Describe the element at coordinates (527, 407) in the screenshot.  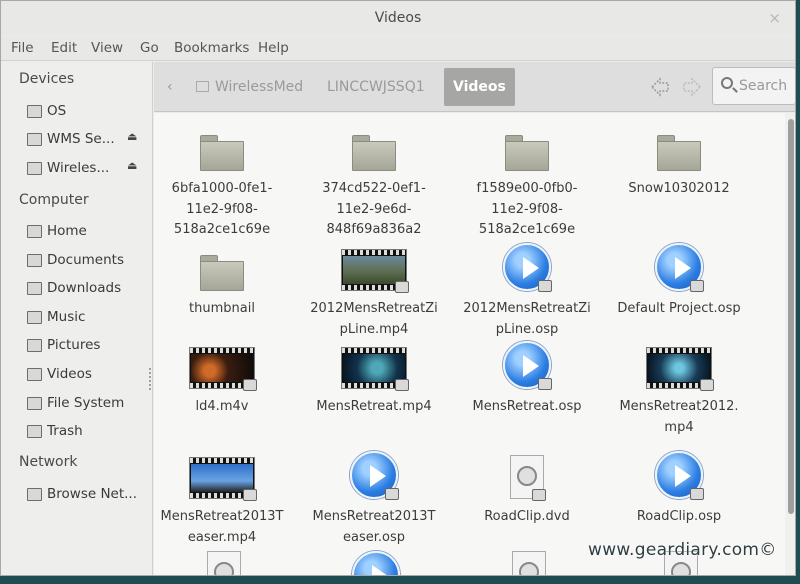
I see `file-name: MensRetreat.osp` at that location.